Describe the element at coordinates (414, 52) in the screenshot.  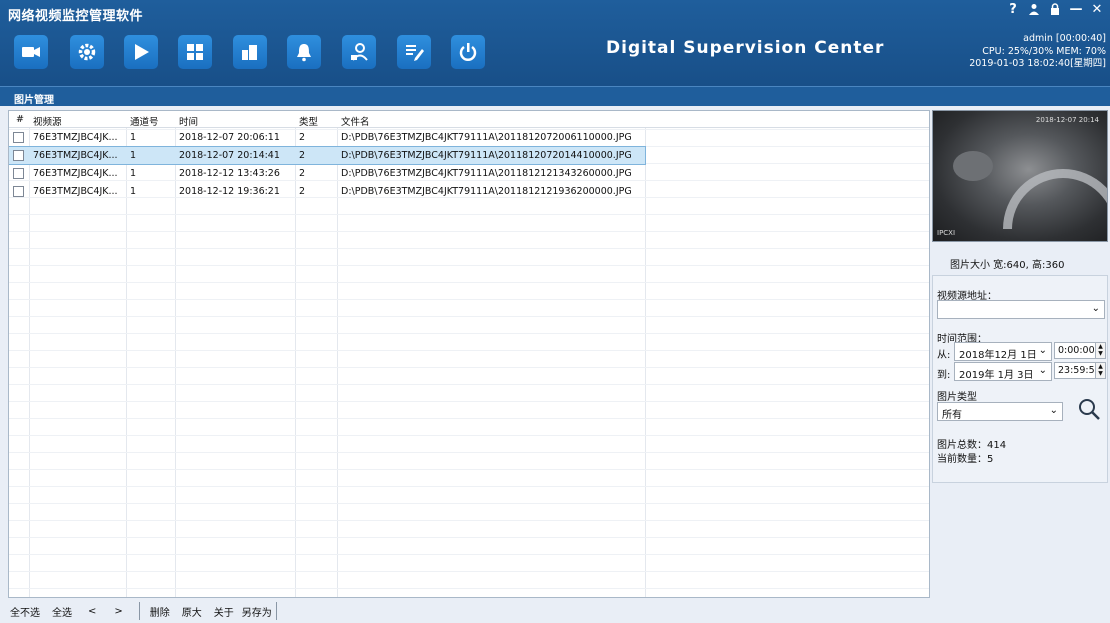
I see `log-button` at that location.